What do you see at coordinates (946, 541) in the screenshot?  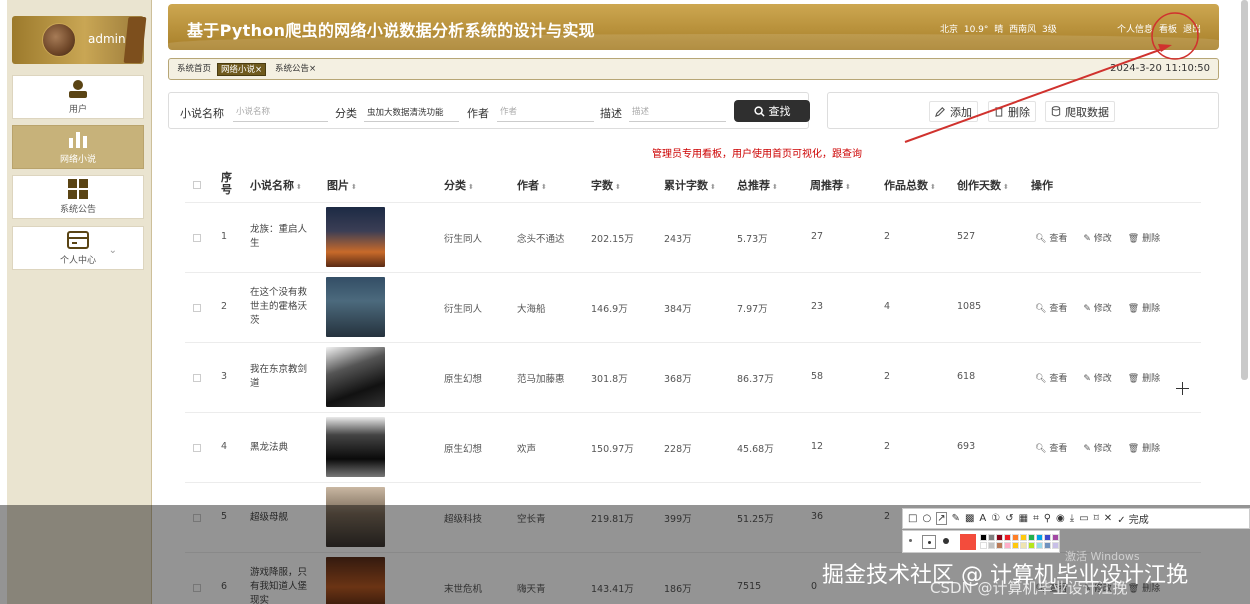 I see `size-large-dot` at bounding box center [946, 541].